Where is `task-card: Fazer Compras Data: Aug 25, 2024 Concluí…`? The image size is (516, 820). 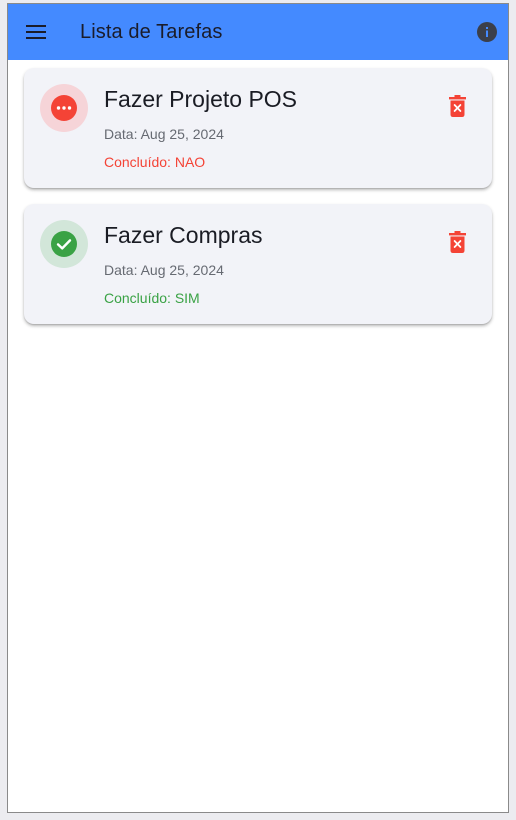
task-card: Fazer Compras Data: Aug 25, 2024 Concluí… is located at coordinates (258, 264).